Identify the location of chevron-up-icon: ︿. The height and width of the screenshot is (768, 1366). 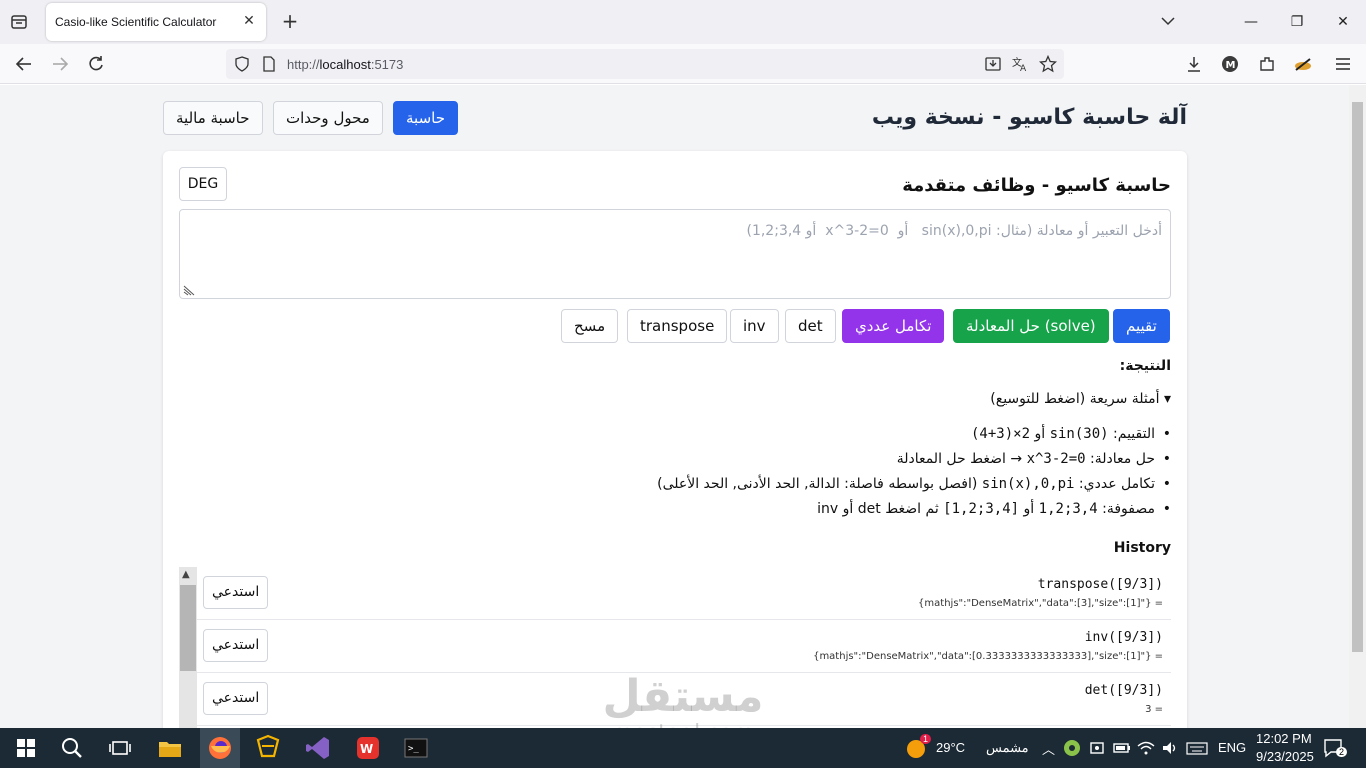
(1048, 748).